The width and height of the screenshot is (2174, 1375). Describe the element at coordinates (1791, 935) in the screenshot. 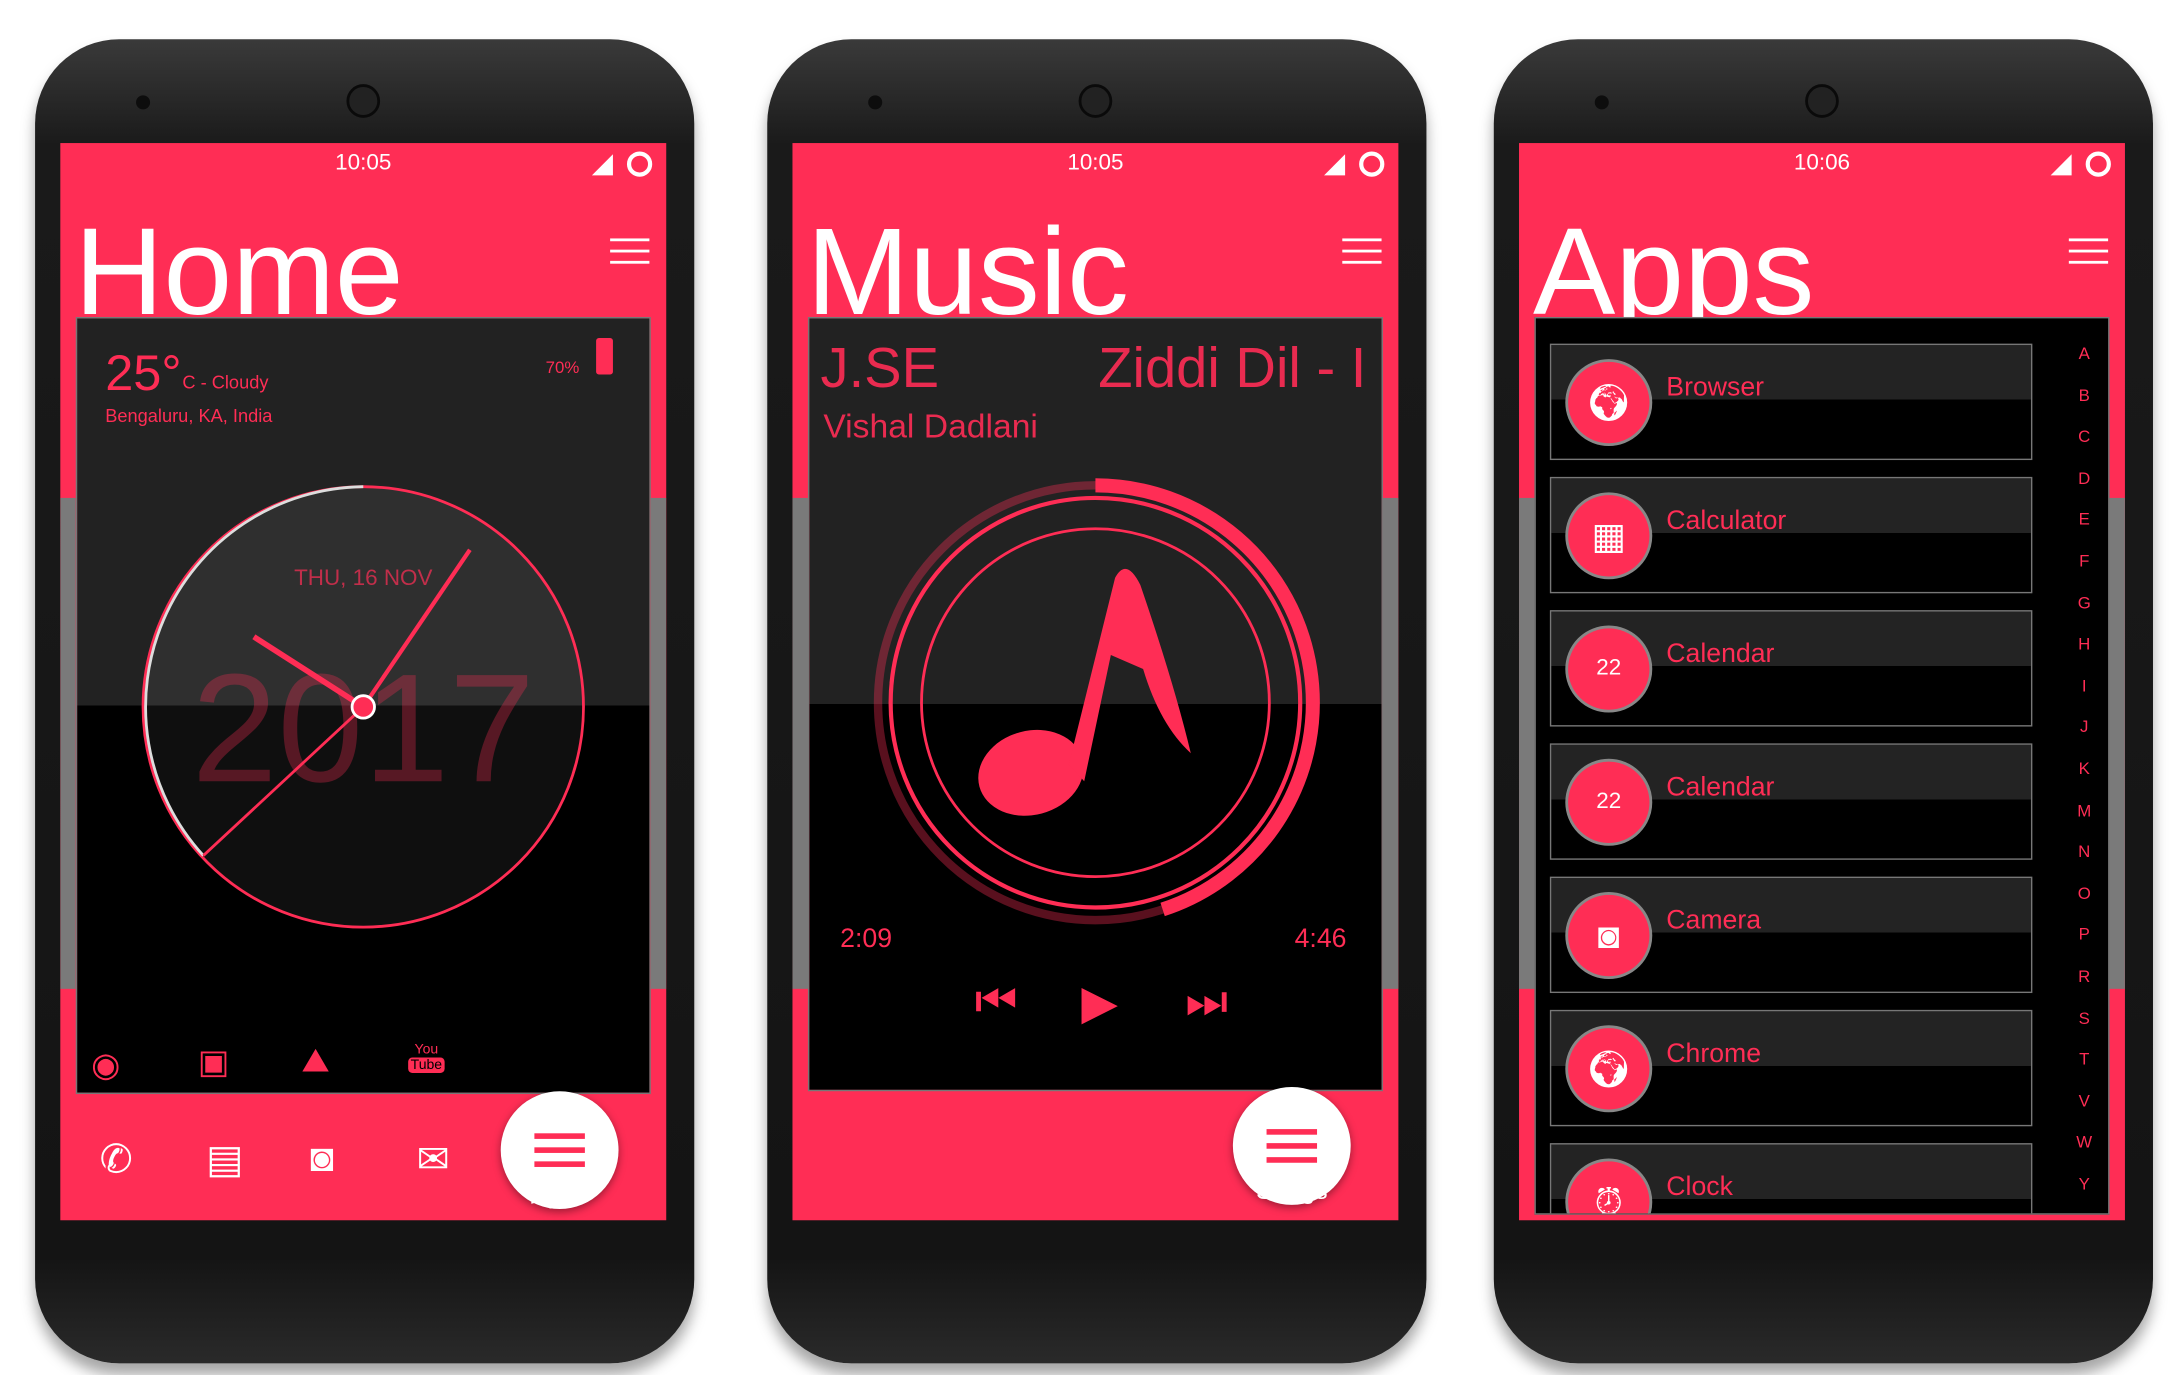

I see `app-list-item: ◙ Camera` at that location.